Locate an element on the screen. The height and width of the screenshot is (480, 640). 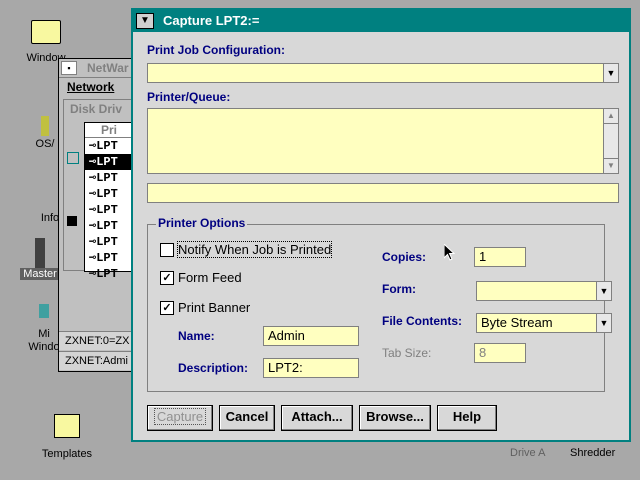
description-field: LPT2: is located at coordinates (311, 368).